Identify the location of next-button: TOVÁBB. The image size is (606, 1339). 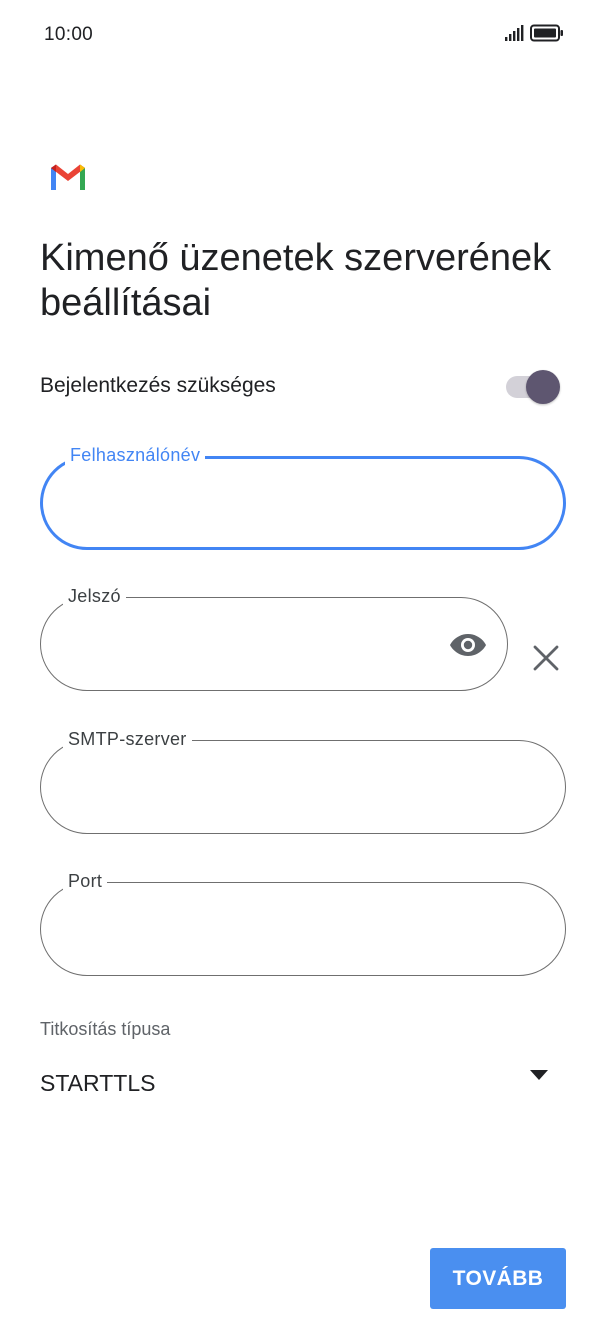
(498, 1278).